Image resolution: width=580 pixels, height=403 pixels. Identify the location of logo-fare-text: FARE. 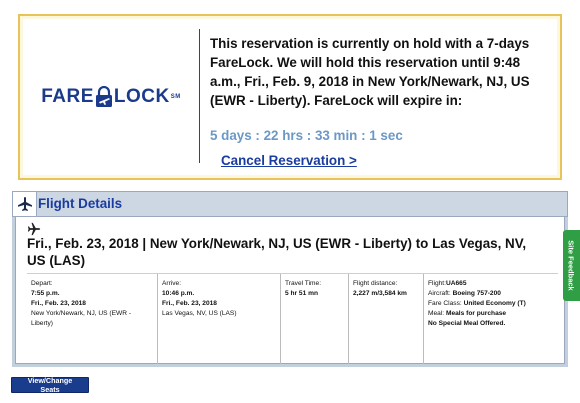
(67, 96).